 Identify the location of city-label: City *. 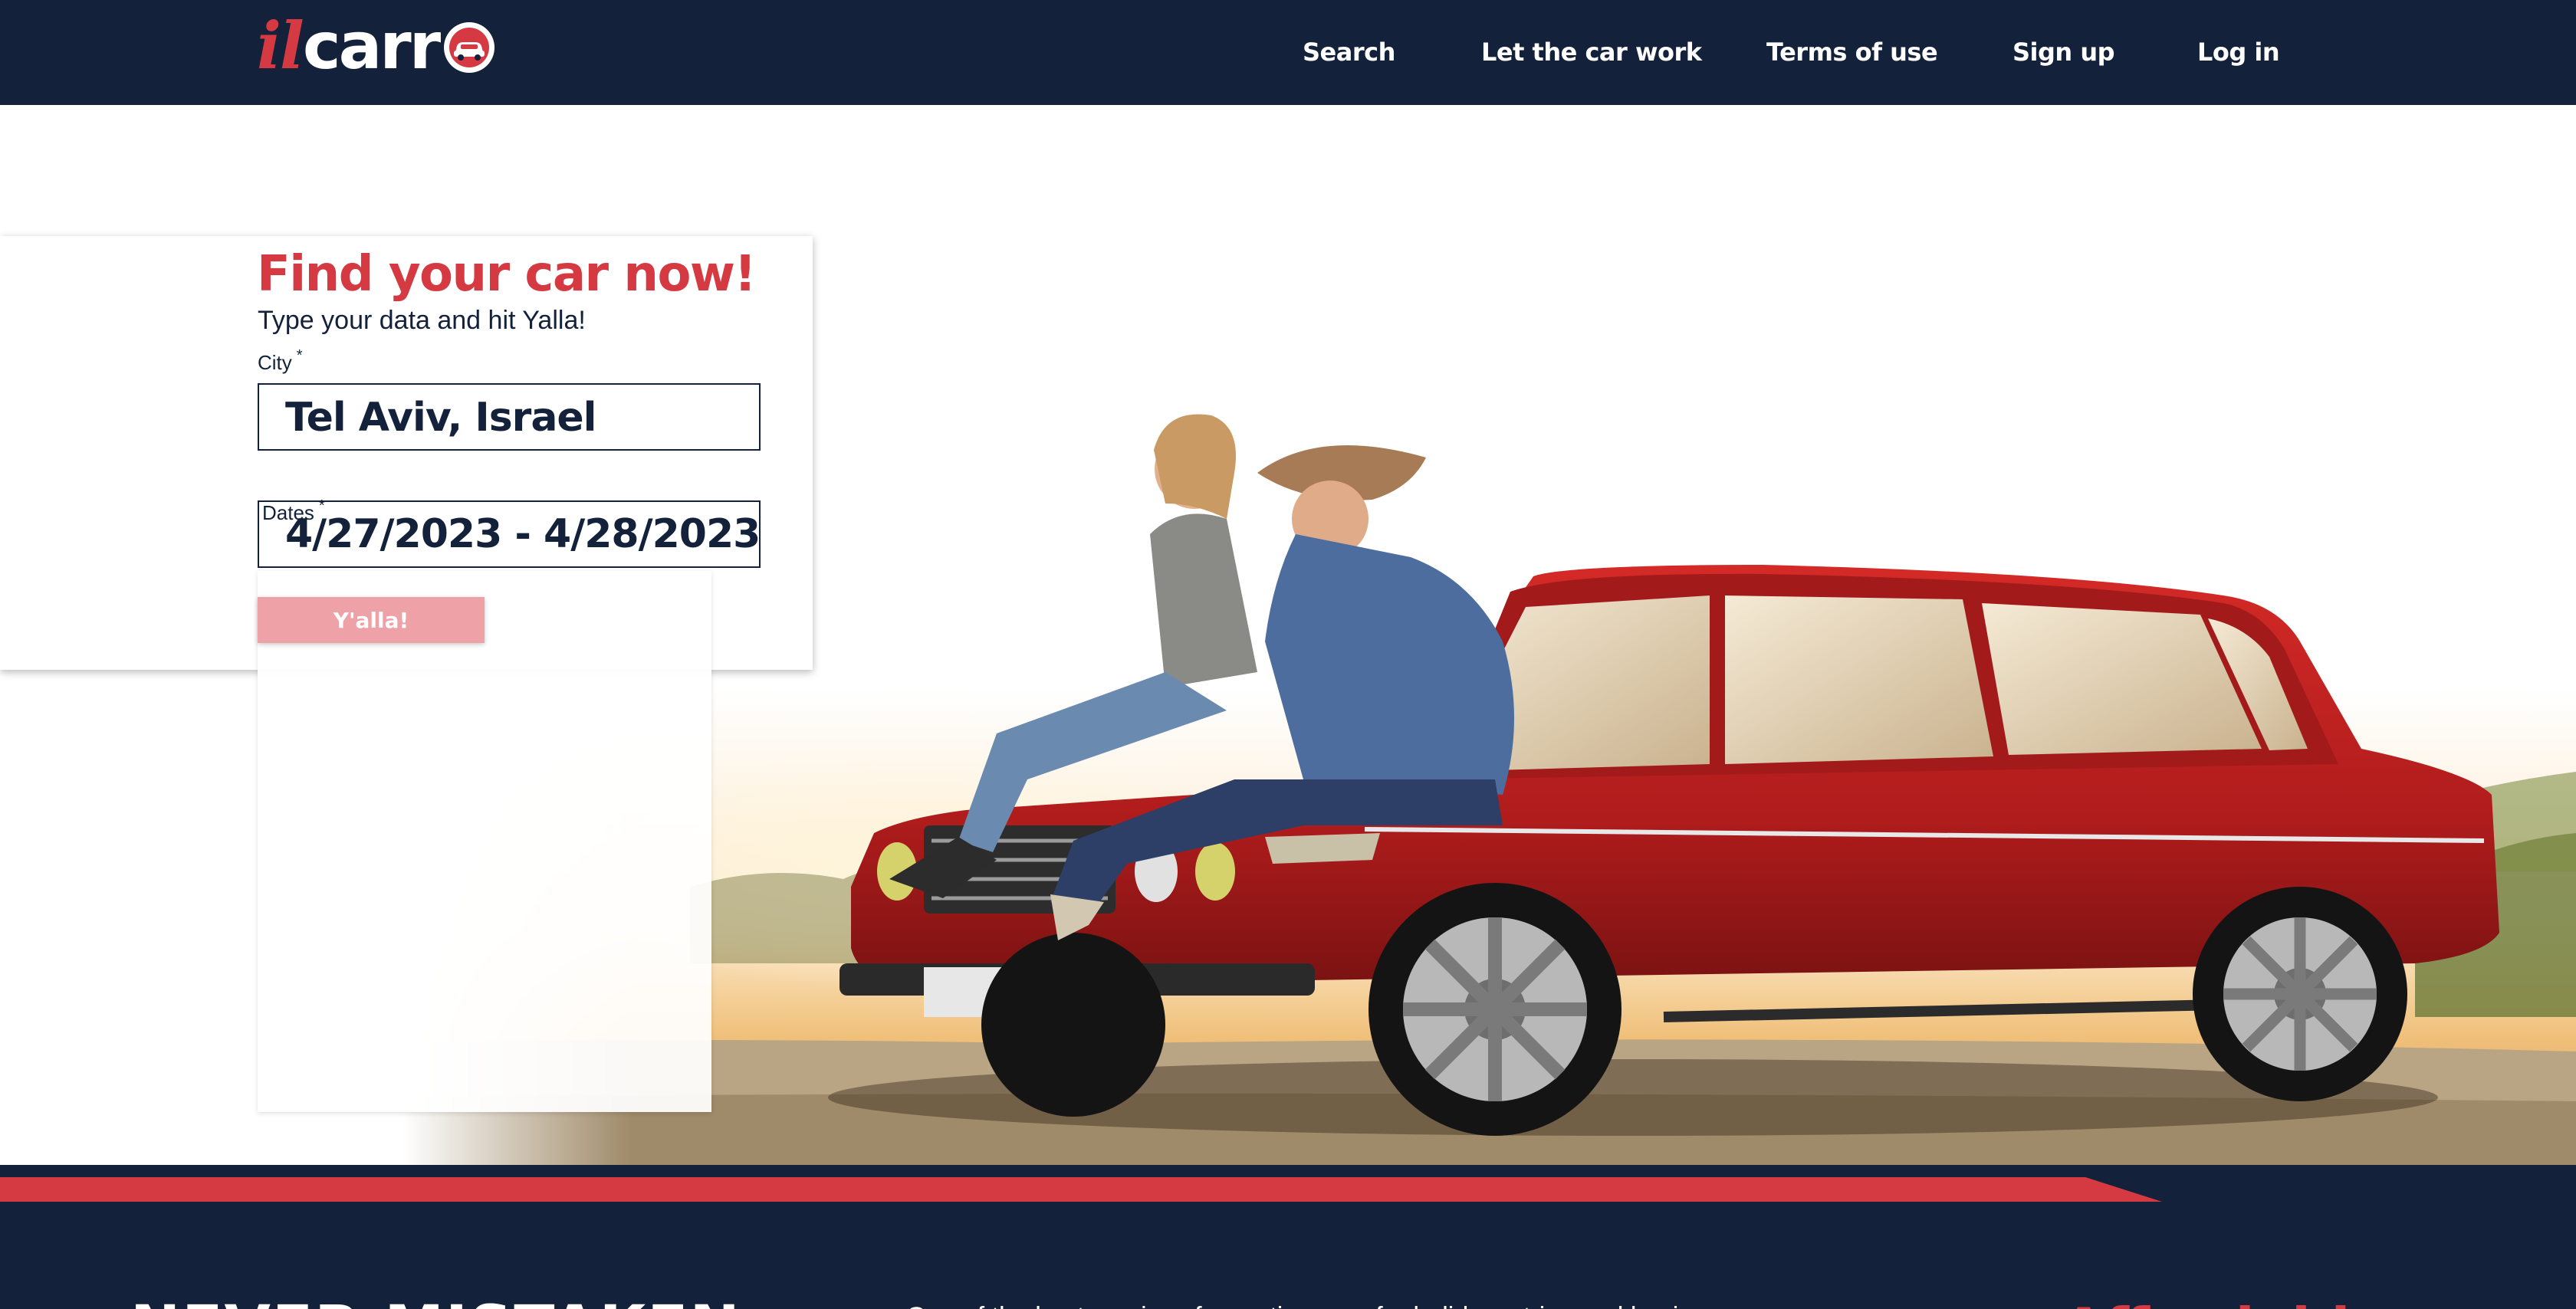
(280, 362).